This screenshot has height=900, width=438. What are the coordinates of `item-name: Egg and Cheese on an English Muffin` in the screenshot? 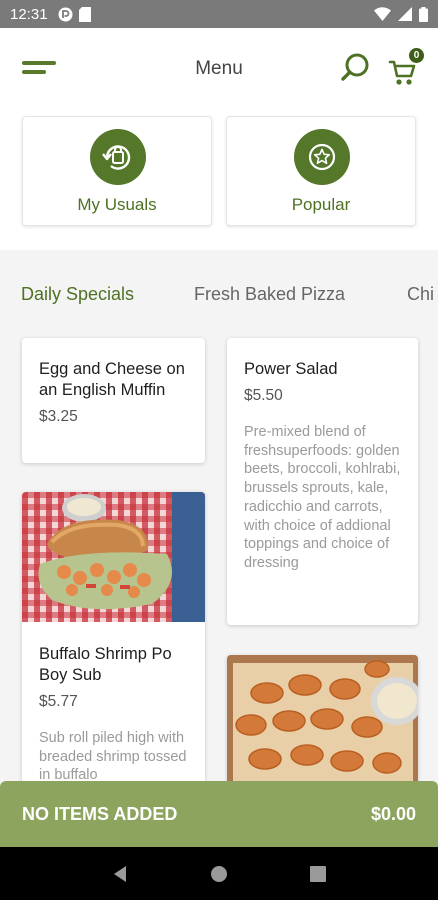 It's located at (112, 379).